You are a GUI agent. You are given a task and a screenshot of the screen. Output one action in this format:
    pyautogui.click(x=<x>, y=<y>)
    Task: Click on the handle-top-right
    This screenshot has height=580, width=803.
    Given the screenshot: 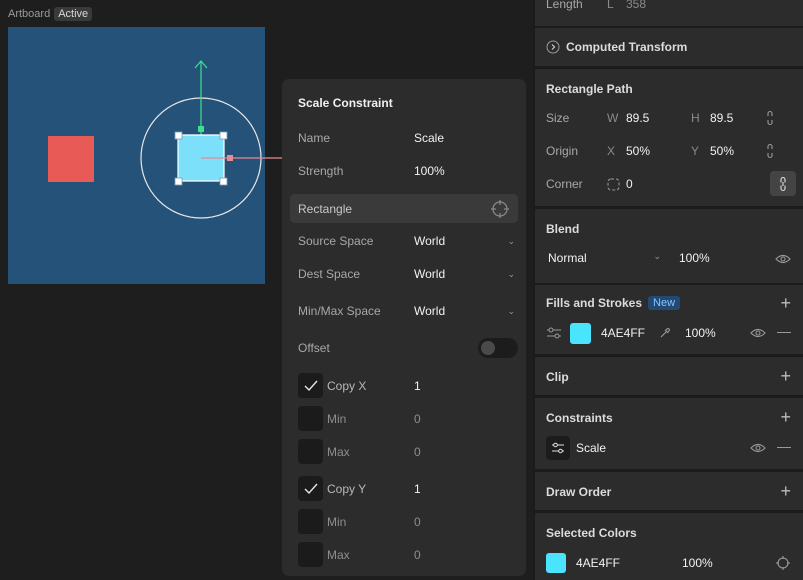 What is the action you would take?
    pyautogui.click(x=223, y=135)
    